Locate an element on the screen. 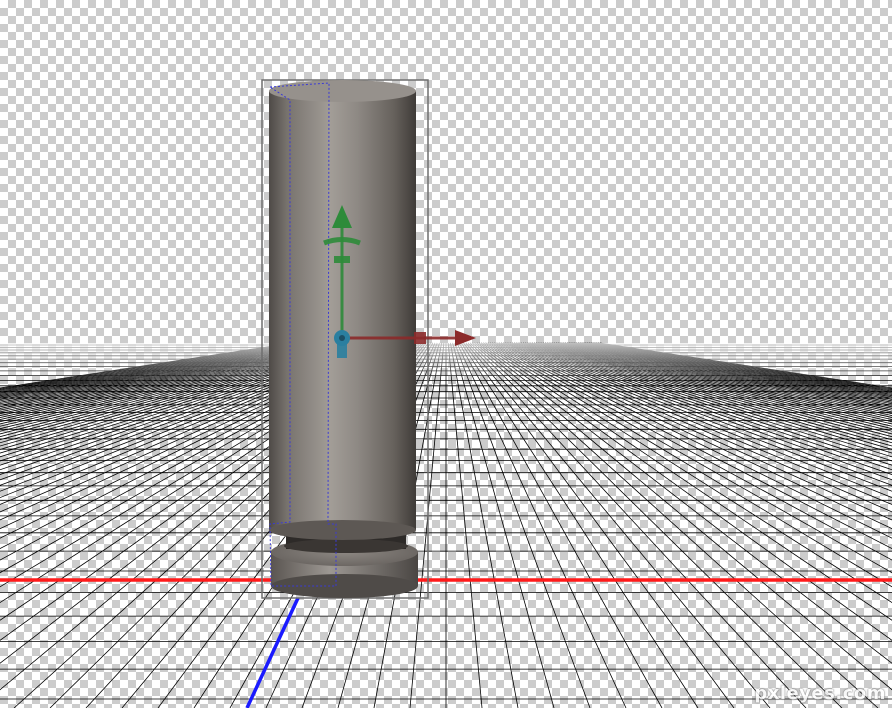 The width and height of the screenshot is (892, 708). cylinder-top-cap is located at coordinates (342, 91).